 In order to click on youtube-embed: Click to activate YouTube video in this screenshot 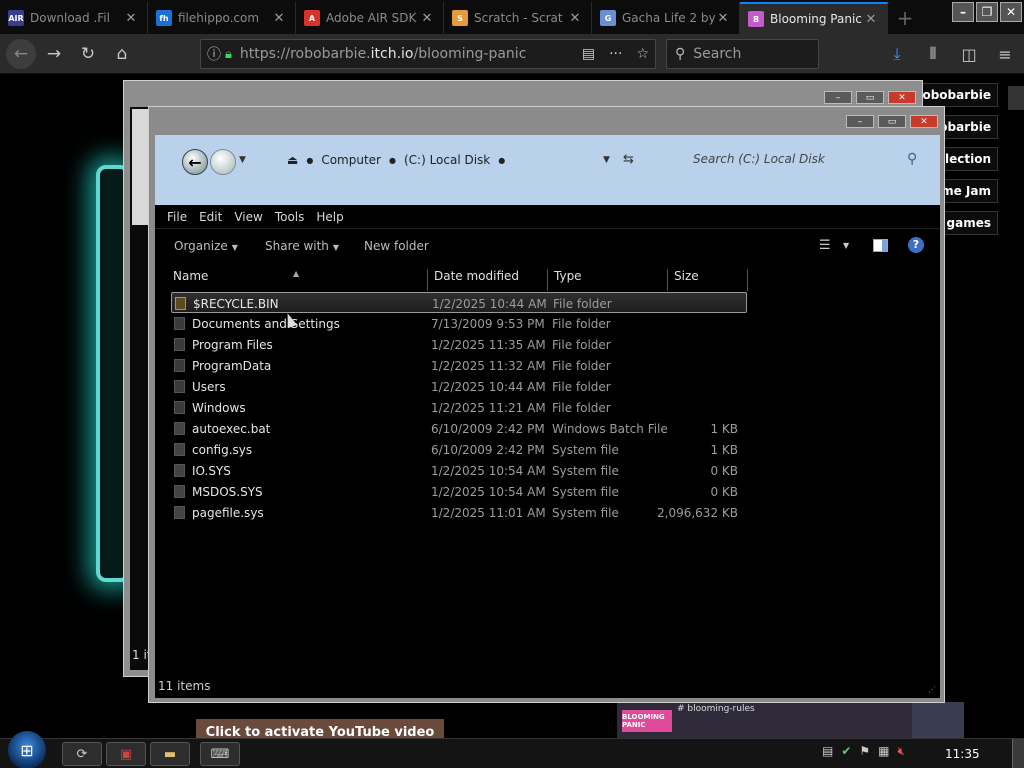, I will do `click(320, 729)`.